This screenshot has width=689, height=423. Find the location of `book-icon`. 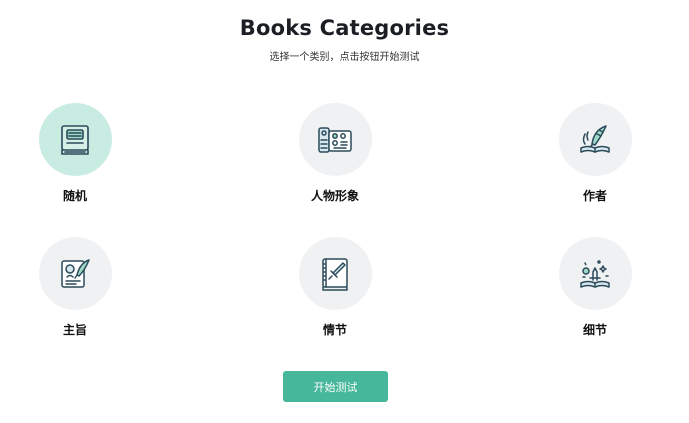

book-icon is located at coordinates (75, 139).